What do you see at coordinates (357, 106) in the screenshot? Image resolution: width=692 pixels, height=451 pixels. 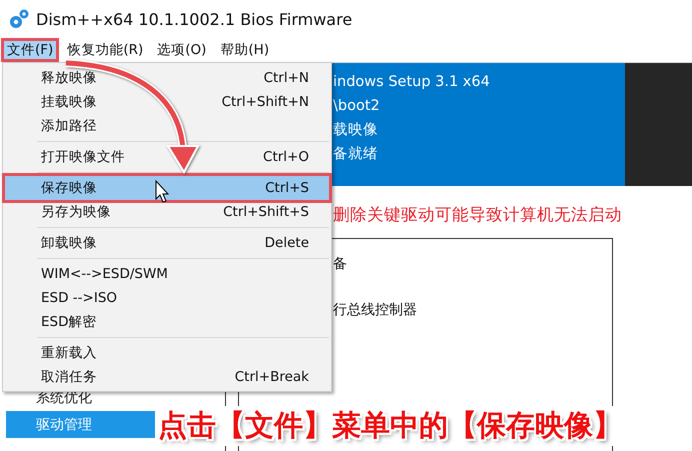 I see `image-info-text: \boot2` at bounding box center [357, 106].